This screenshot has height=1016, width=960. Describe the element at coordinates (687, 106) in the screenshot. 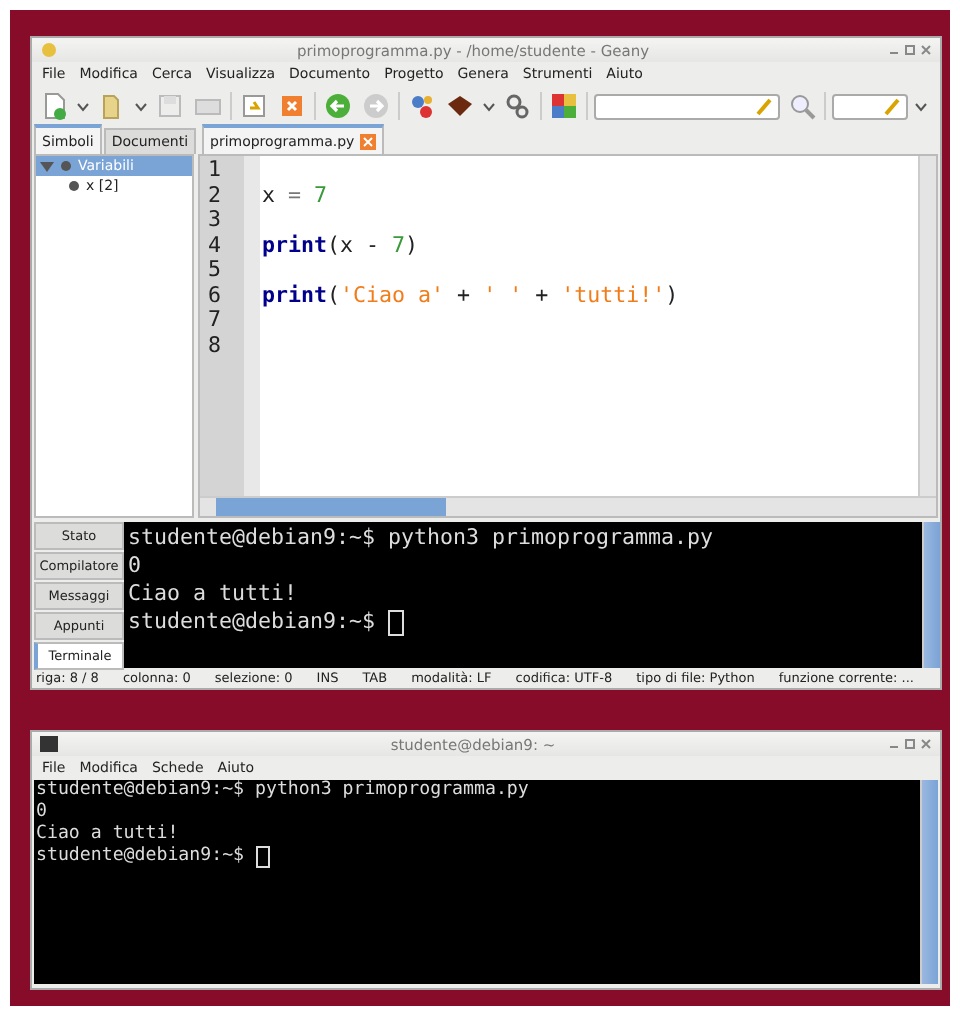

I see `search-field` at that location.